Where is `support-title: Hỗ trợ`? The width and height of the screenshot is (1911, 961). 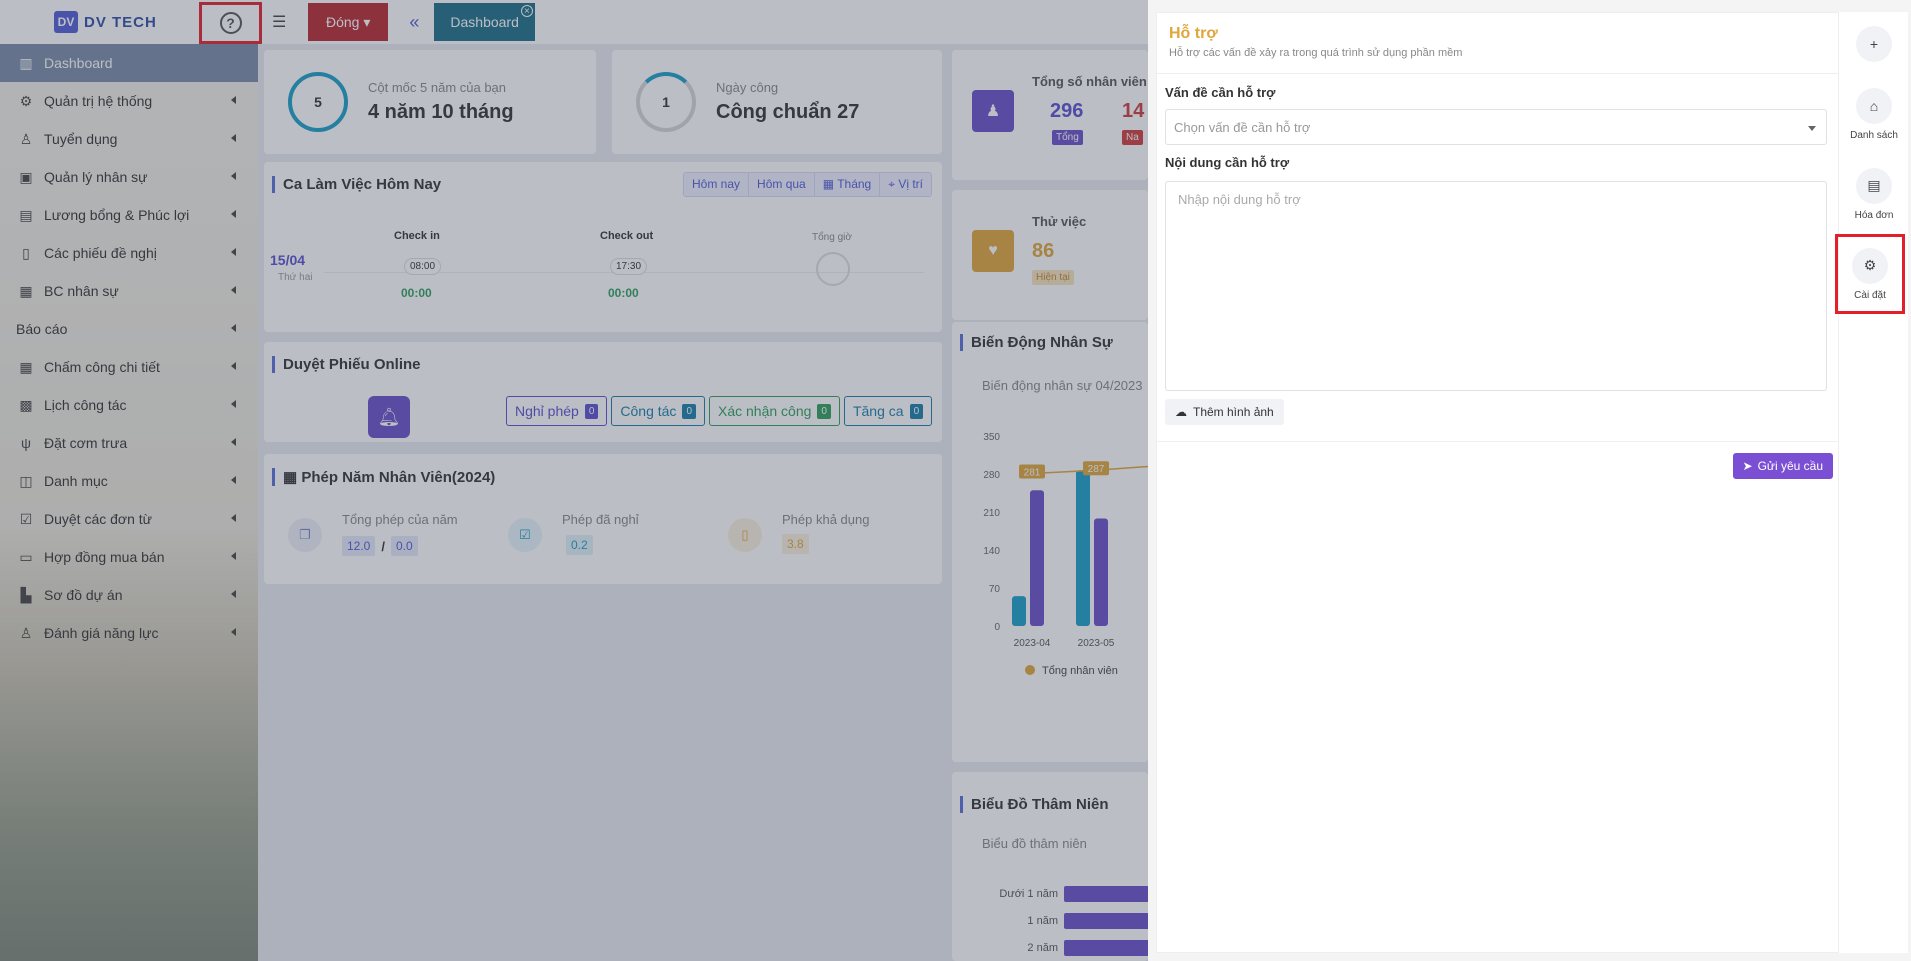
support-title: Hỗ trợ is located at coordinates (1193, 33).